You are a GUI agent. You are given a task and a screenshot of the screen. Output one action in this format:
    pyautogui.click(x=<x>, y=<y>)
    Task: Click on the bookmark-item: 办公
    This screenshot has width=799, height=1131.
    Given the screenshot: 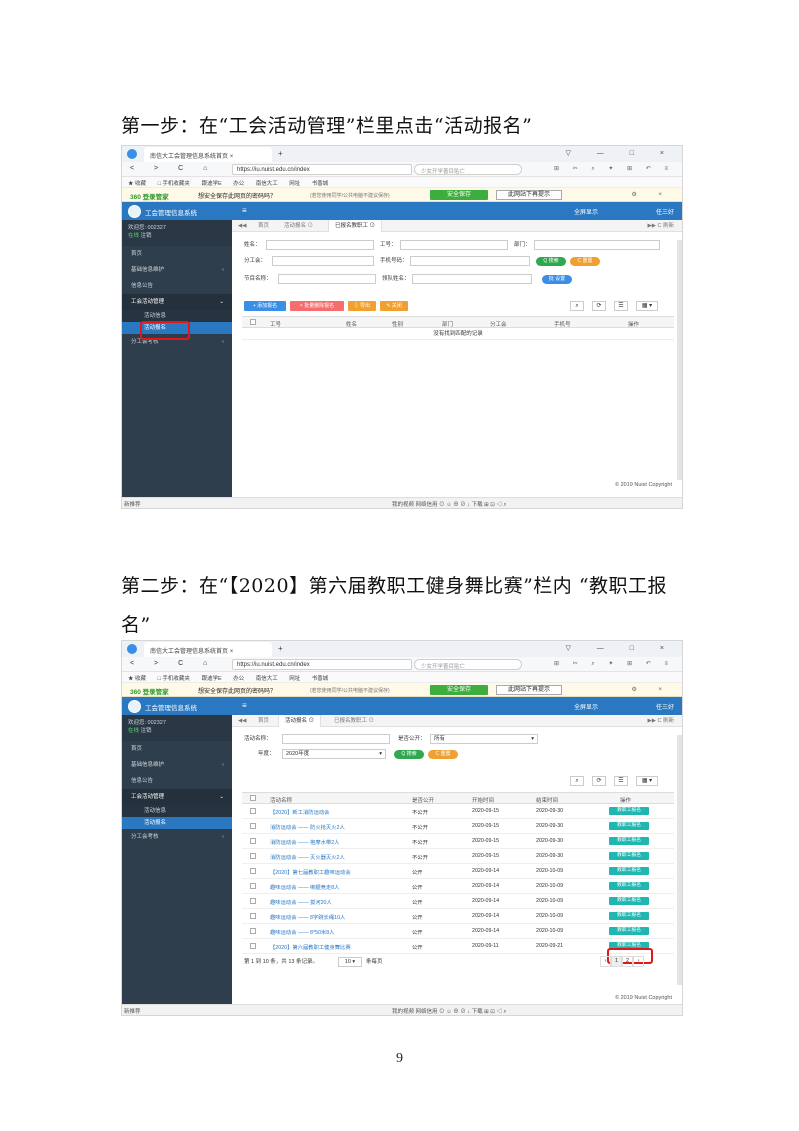 What is the action you would take?
    pyautogui.click(x=238, y=184)
    